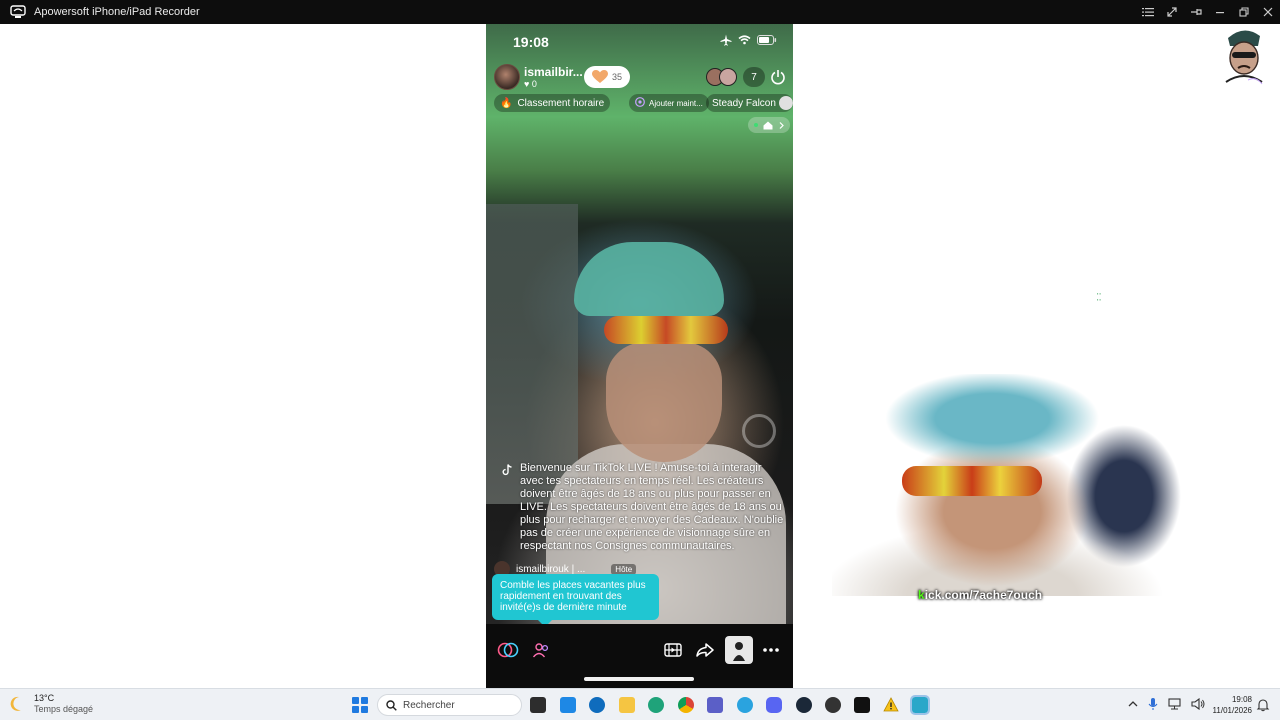 This screenshot has width=1280, height=720. I want to click on host-likes: ♥ 0, so click(530, 83).